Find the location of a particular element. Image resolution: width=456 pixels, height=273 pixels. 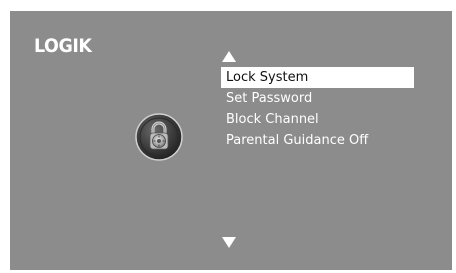

menu-item-parental-guidance: Parental Guidance Off is located at coordinates (317, 140).